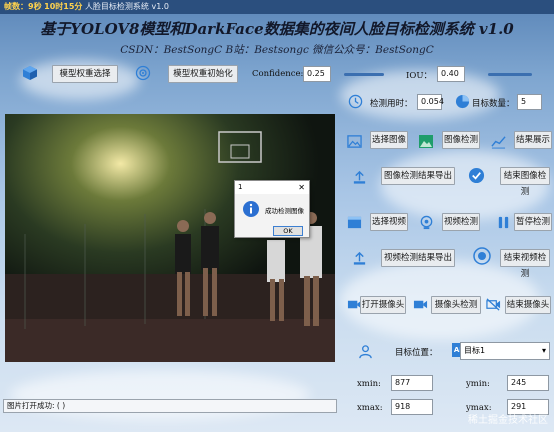 This screenshot has width=554, height=432. I want to click on export-video-result-button: 视频检测结果导出, so click(418, 258).